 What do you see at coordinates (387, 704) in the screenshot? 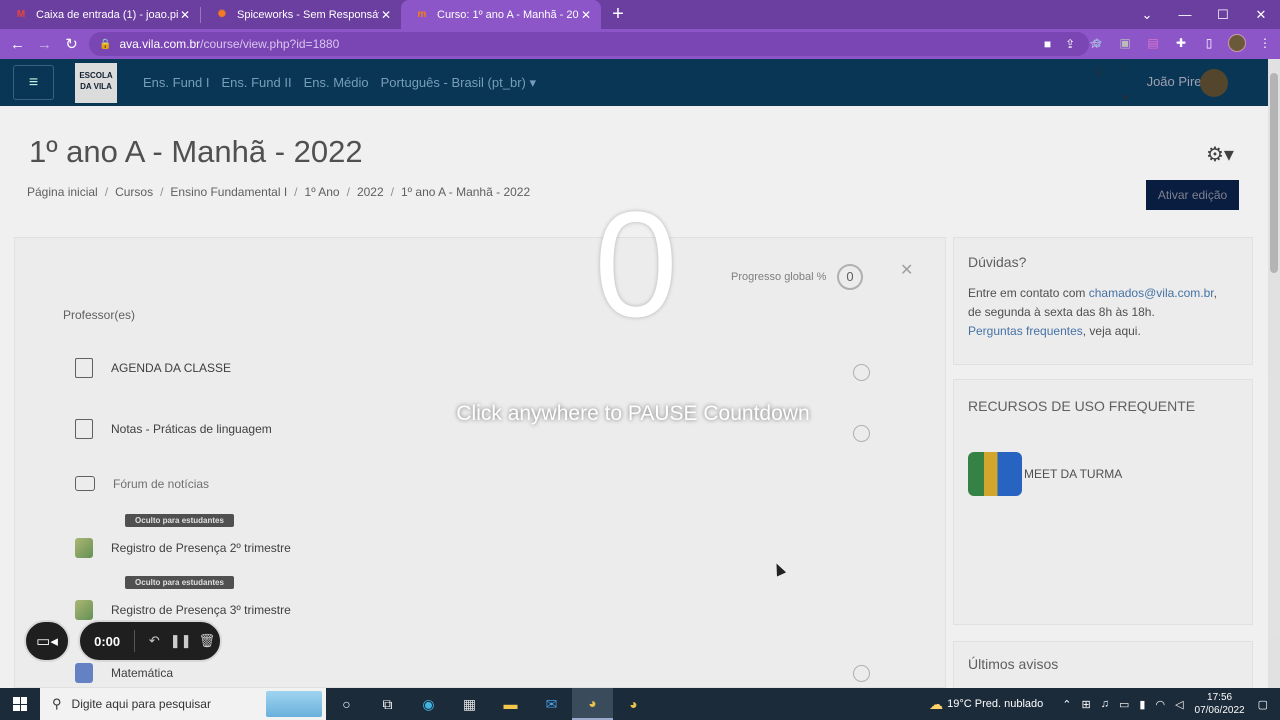
I see `task-view-icon: ⧉` at bounding box center [387, 704].